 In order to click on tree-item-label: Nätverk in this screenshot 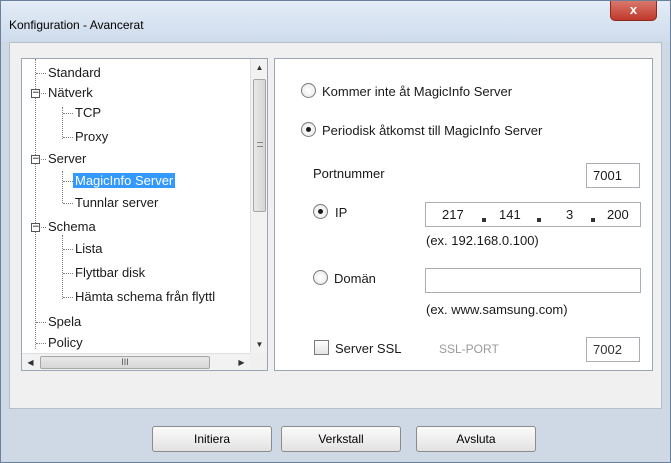, I will do `click(70, 92)`.